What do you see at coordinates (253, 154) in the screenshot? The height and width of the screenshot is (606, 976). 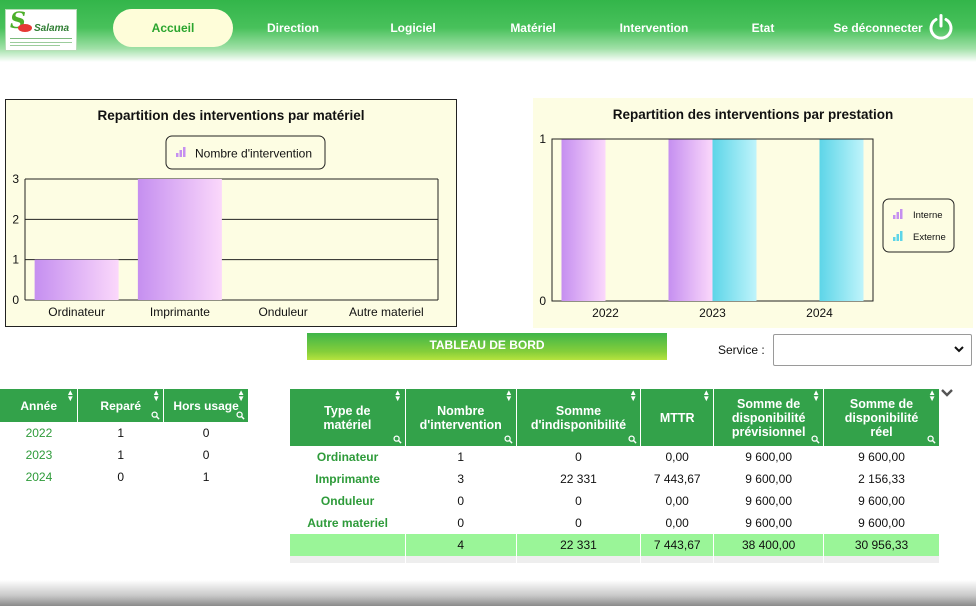 I see `legend-label: Nombre d'intervention` at bounding box center [253, 154].